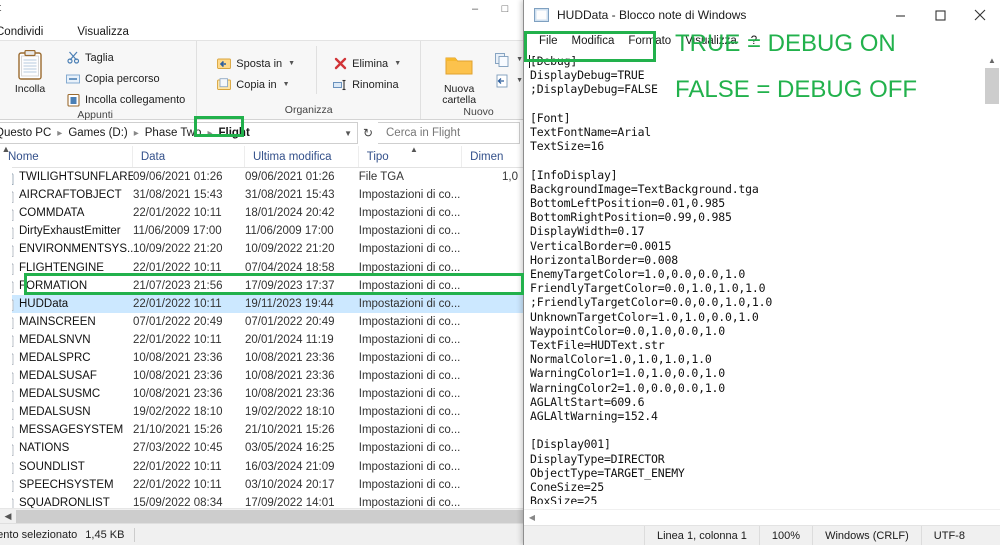 This screenshot has width=1000, height=545. Describe the element at coordinates (302, 156) in the screenshot. I see `column-header-ultima-modifica: Ultima modifica` at that location.